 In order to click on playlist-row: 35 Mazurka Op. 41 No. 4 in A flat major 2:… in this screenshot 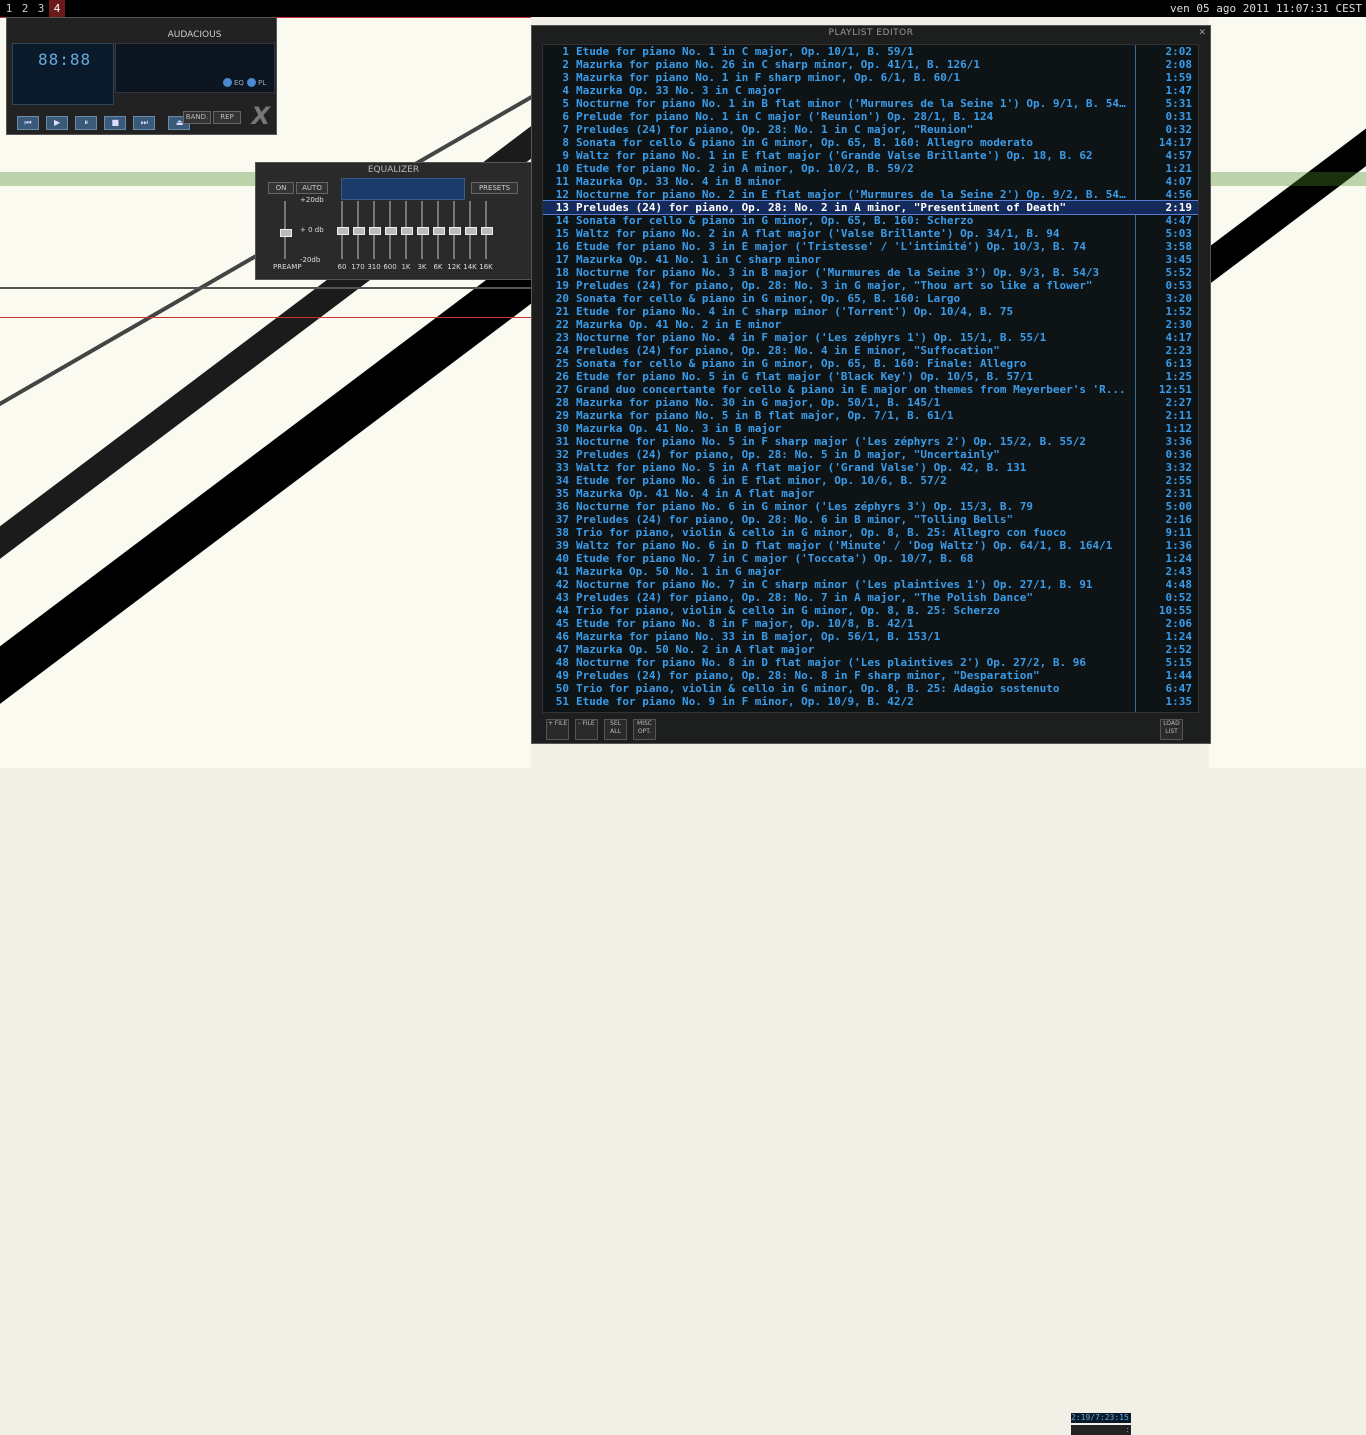, I will do `click(870, 493)`.